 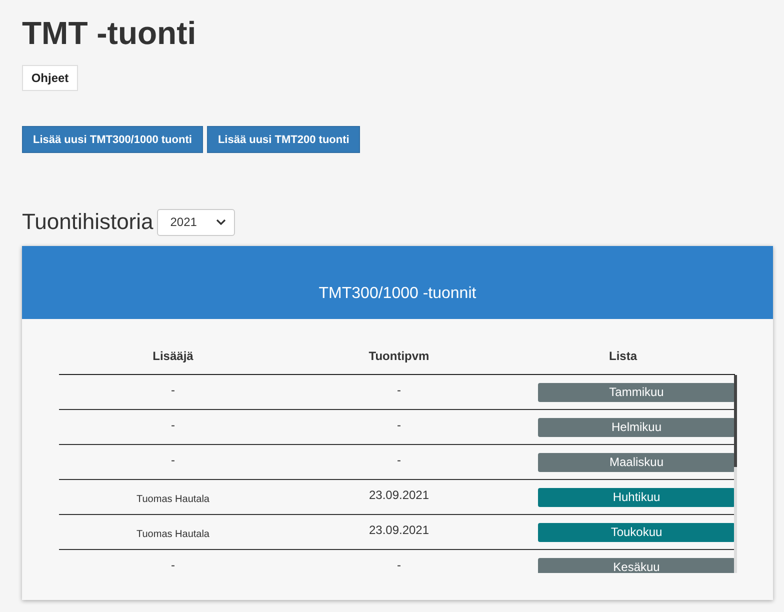 What do you see at coordinates (196, 222) in the screenshot?
I see `year-select: 2021` at bounding box center [196, 222].